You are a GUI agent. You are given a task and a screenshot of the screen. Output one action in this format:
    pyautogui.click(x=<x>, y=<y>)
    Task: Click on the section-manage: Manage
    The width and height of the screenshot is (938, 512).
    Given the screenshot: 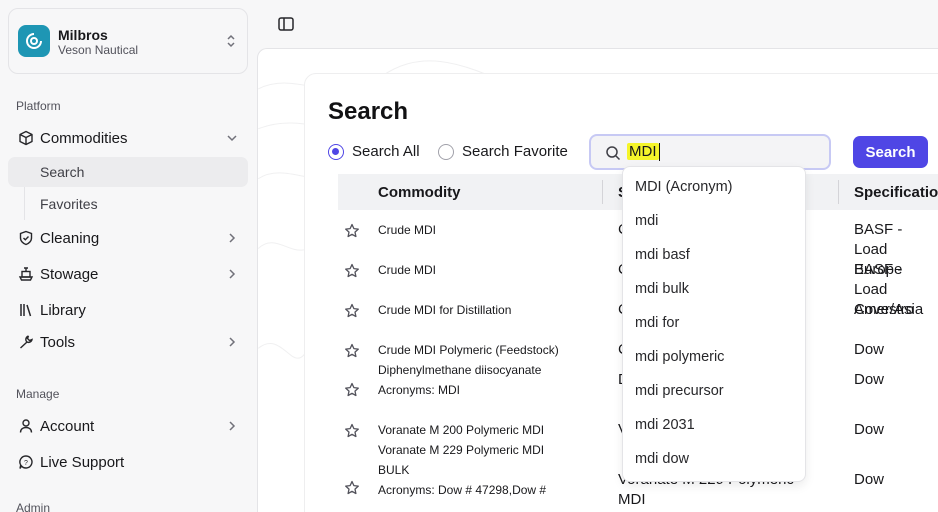 What is the action you would take?
    pyautogui.click(x=38, y=394)
    